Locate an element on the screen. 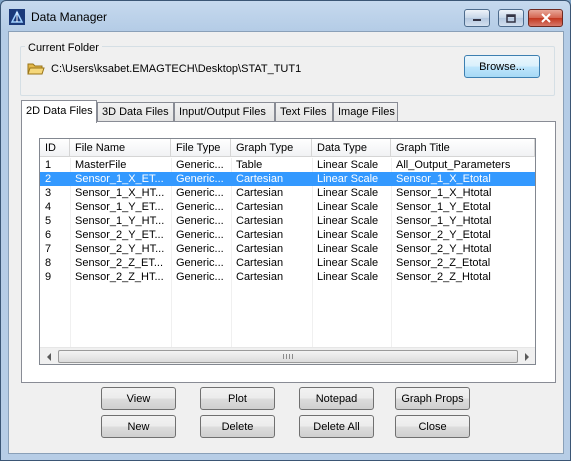 The image size is (571, 461). arrow-left-icon is located at coordinates (48, 356).